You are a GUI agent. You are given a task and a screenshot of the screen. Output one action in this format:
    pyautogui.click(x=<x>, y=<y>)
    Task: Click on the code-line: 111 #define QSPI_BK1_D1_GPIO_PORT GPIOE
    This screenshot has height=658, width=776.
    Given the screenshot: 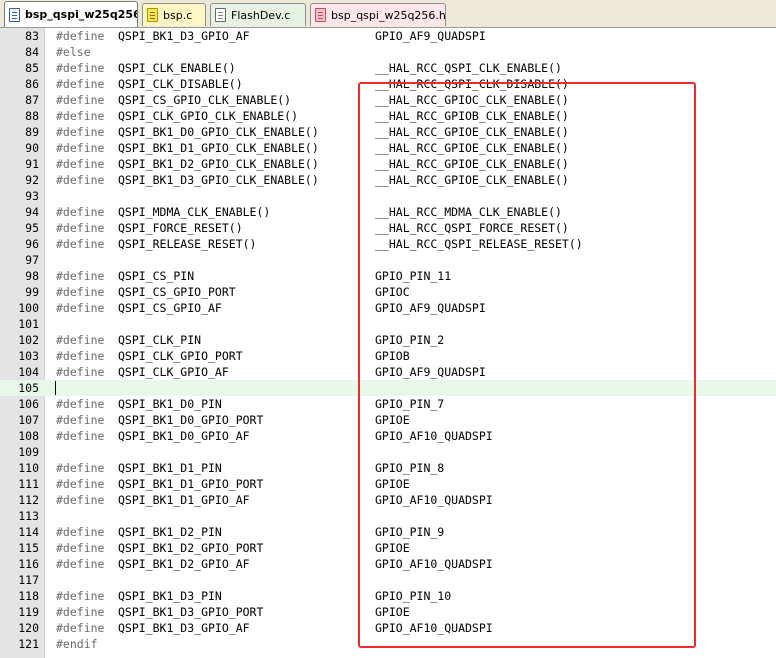 What is the action you would take?
    pyautogui.click(x=388, y=484)
    